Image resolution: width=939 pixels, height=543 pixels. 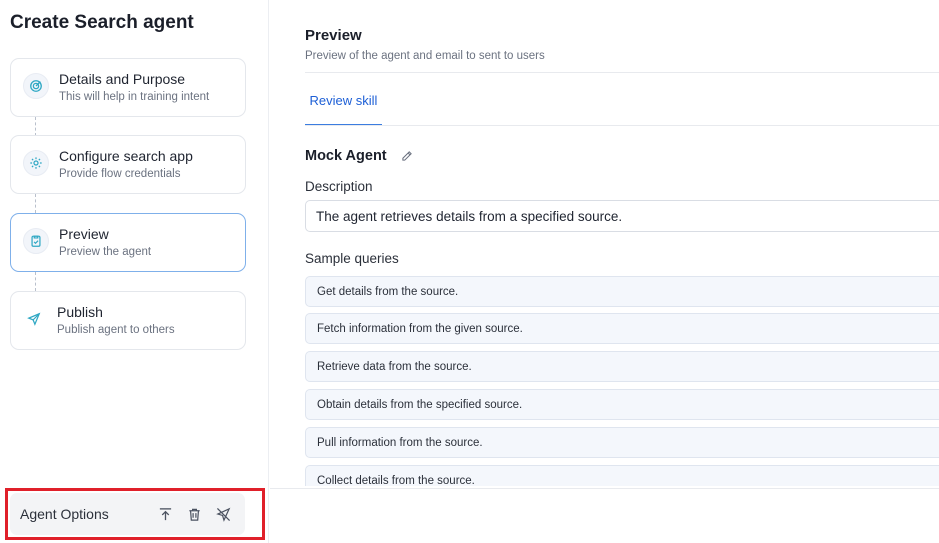 I want to click on step-preview: Preview Preview the agent, so click(x=128, y=242).